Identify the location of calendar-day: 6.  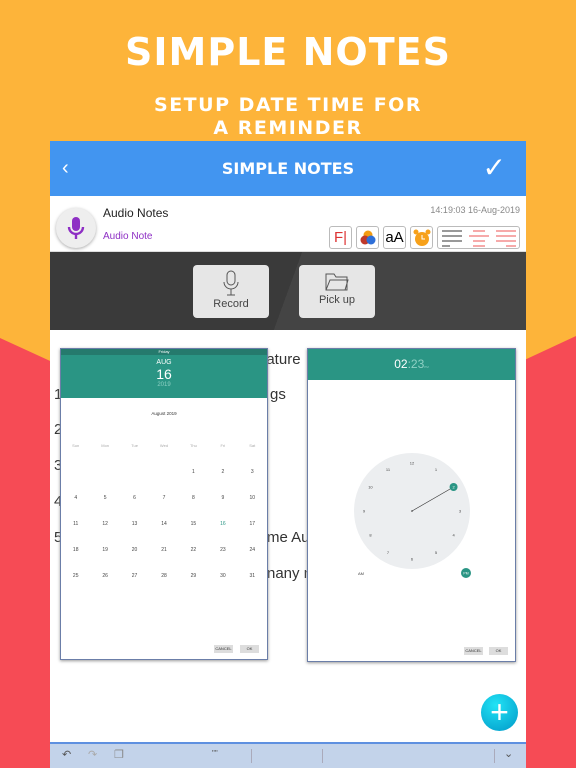
(134, 498).